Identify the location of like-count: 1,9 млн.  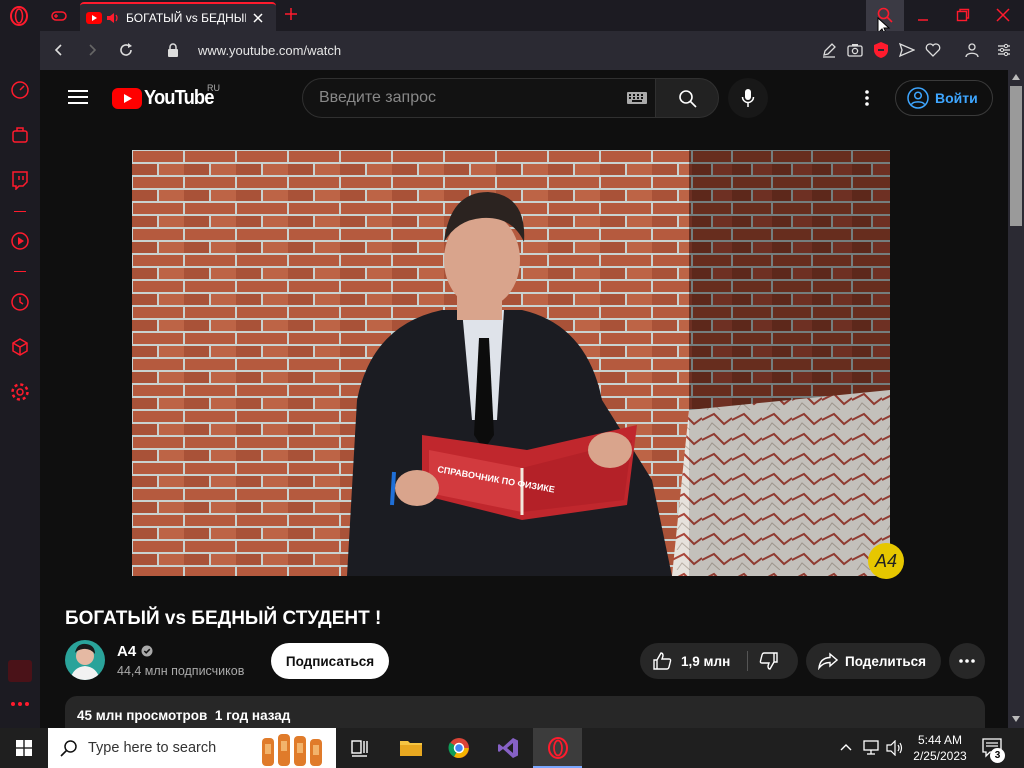
(706, 661).